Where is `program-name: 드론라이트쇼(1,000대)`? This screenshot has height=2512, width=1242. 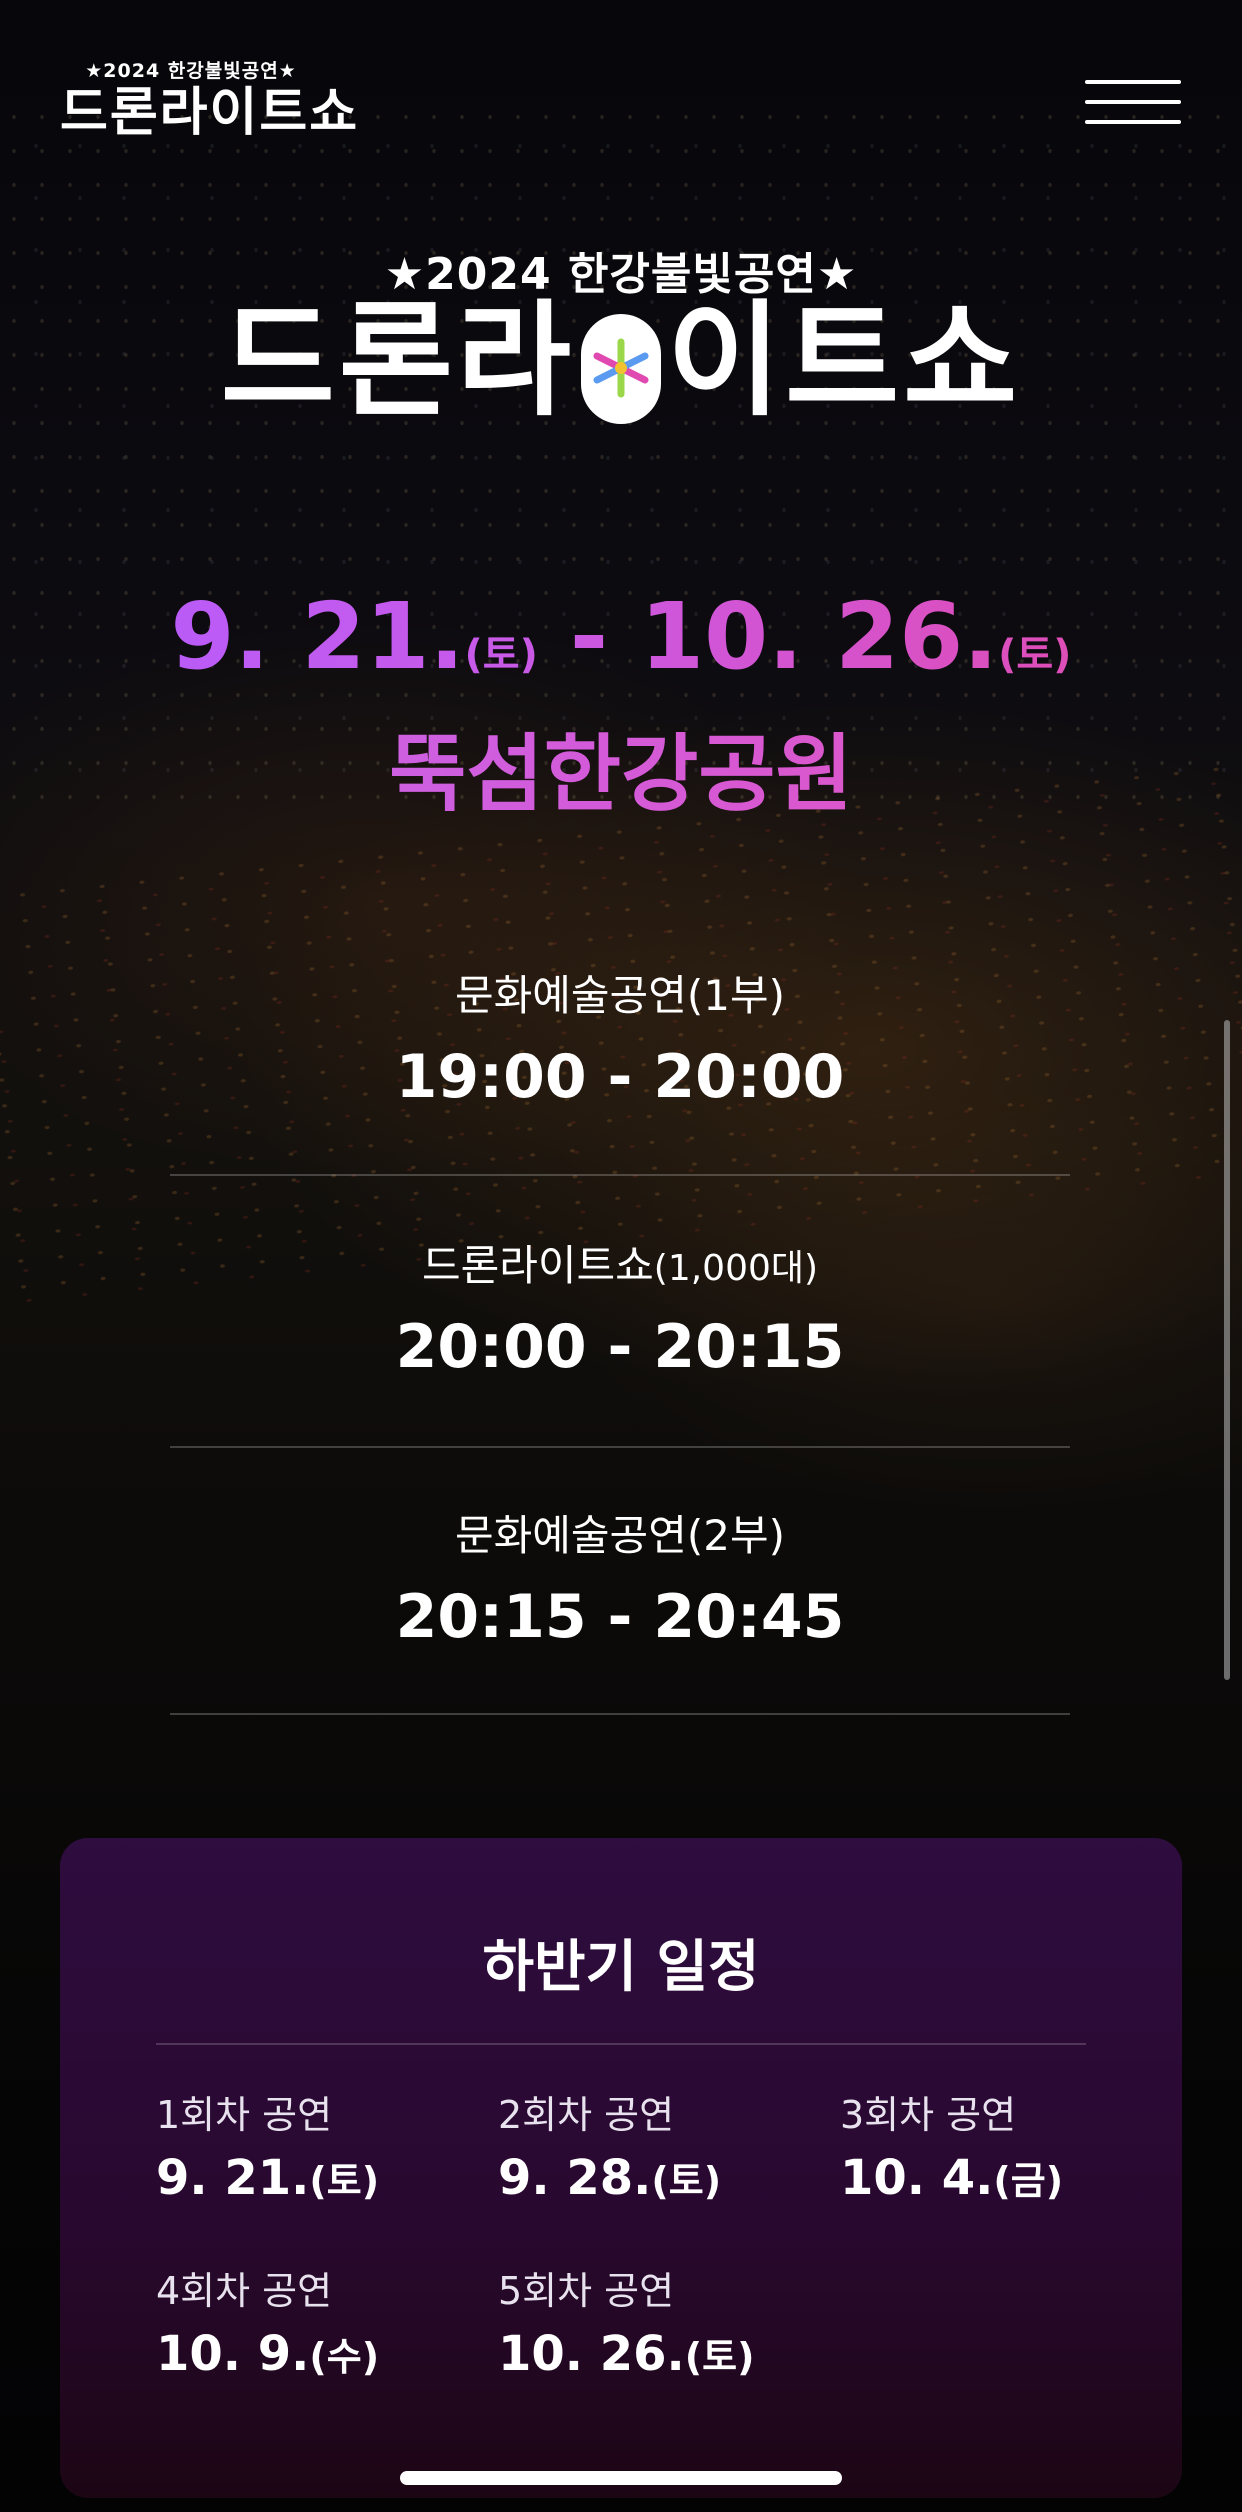
program-name: 드론라이트쇼(1,000대) is located at coordinates (620, 1265).